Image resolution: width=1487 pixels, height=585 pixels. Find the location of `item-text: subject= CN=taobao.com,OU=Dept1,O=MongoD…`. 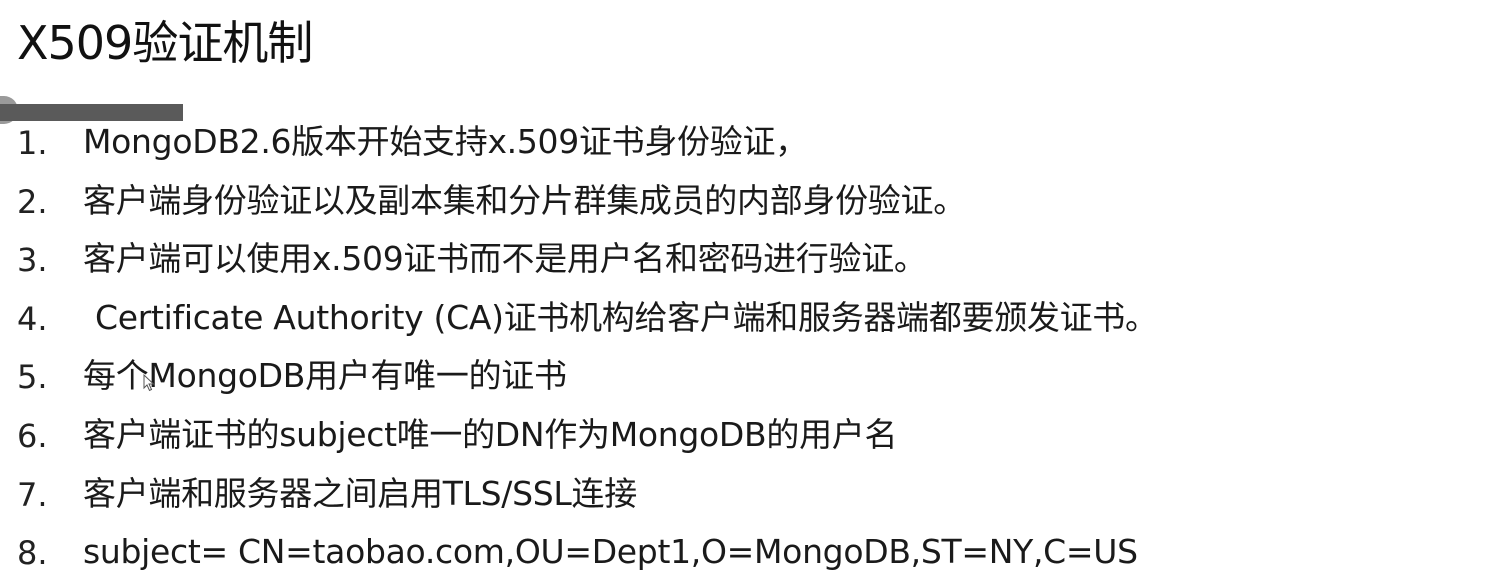

item-text: subject= CN=taobao.com,OU=Dept1,O=MongoD… is located at coordinates (610, 552).